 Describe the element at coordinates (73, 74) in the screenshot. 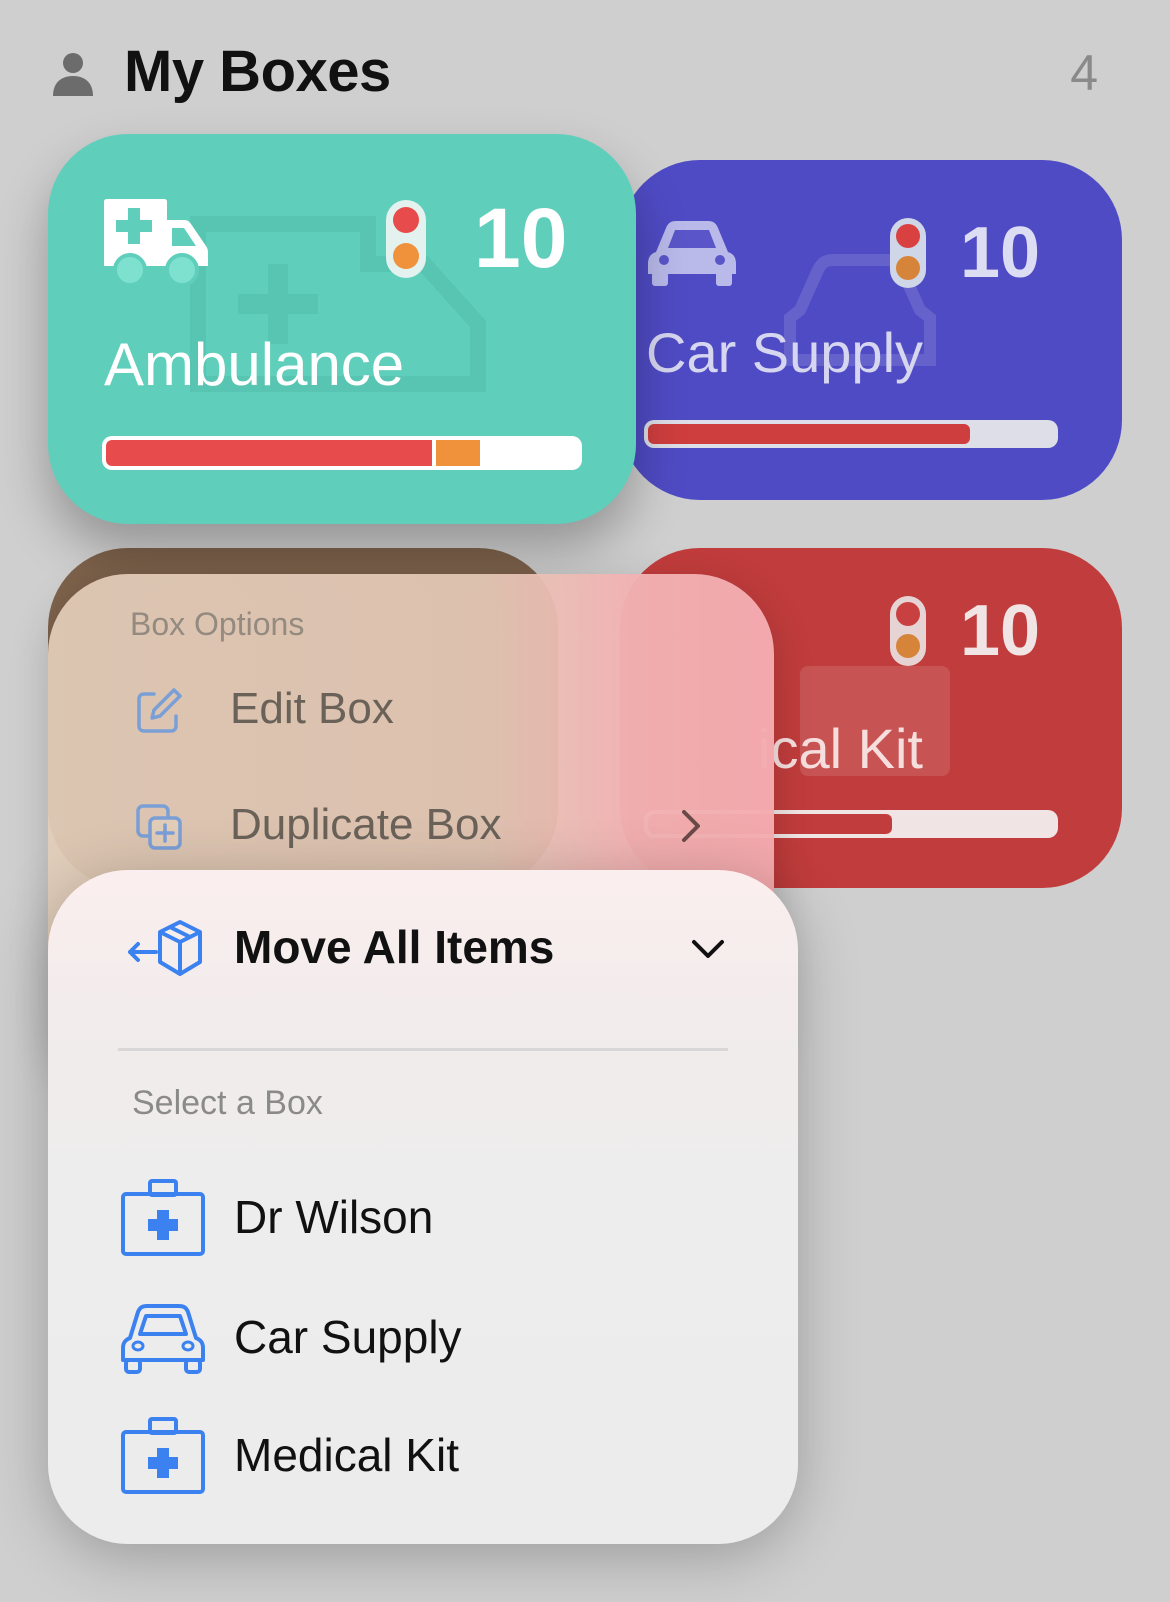

I see `person-icon` at that location.